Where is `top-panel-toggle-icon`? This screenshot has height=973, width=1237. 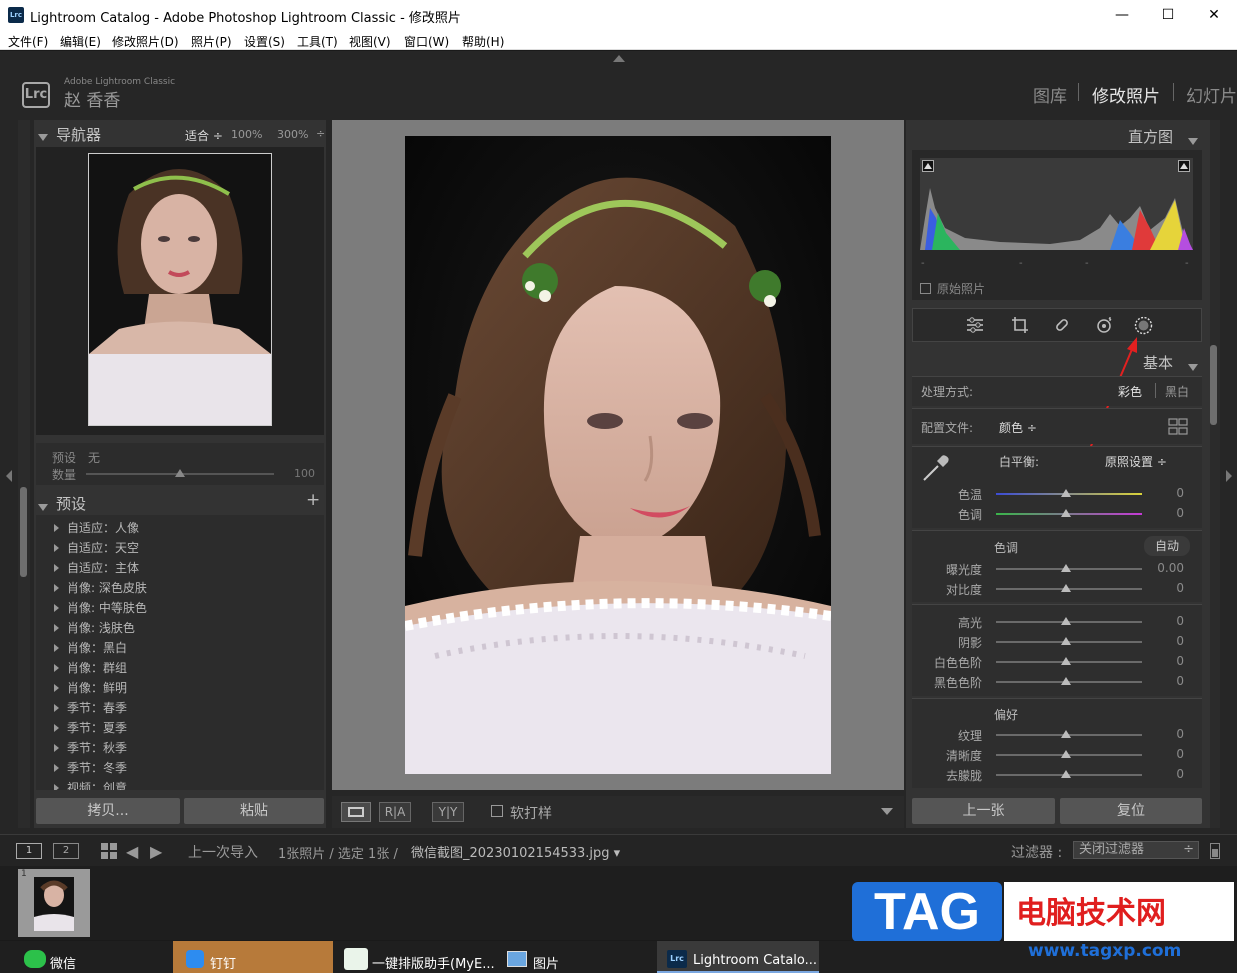
top-panel-toggle-icon is located at coordinates (619, 58).